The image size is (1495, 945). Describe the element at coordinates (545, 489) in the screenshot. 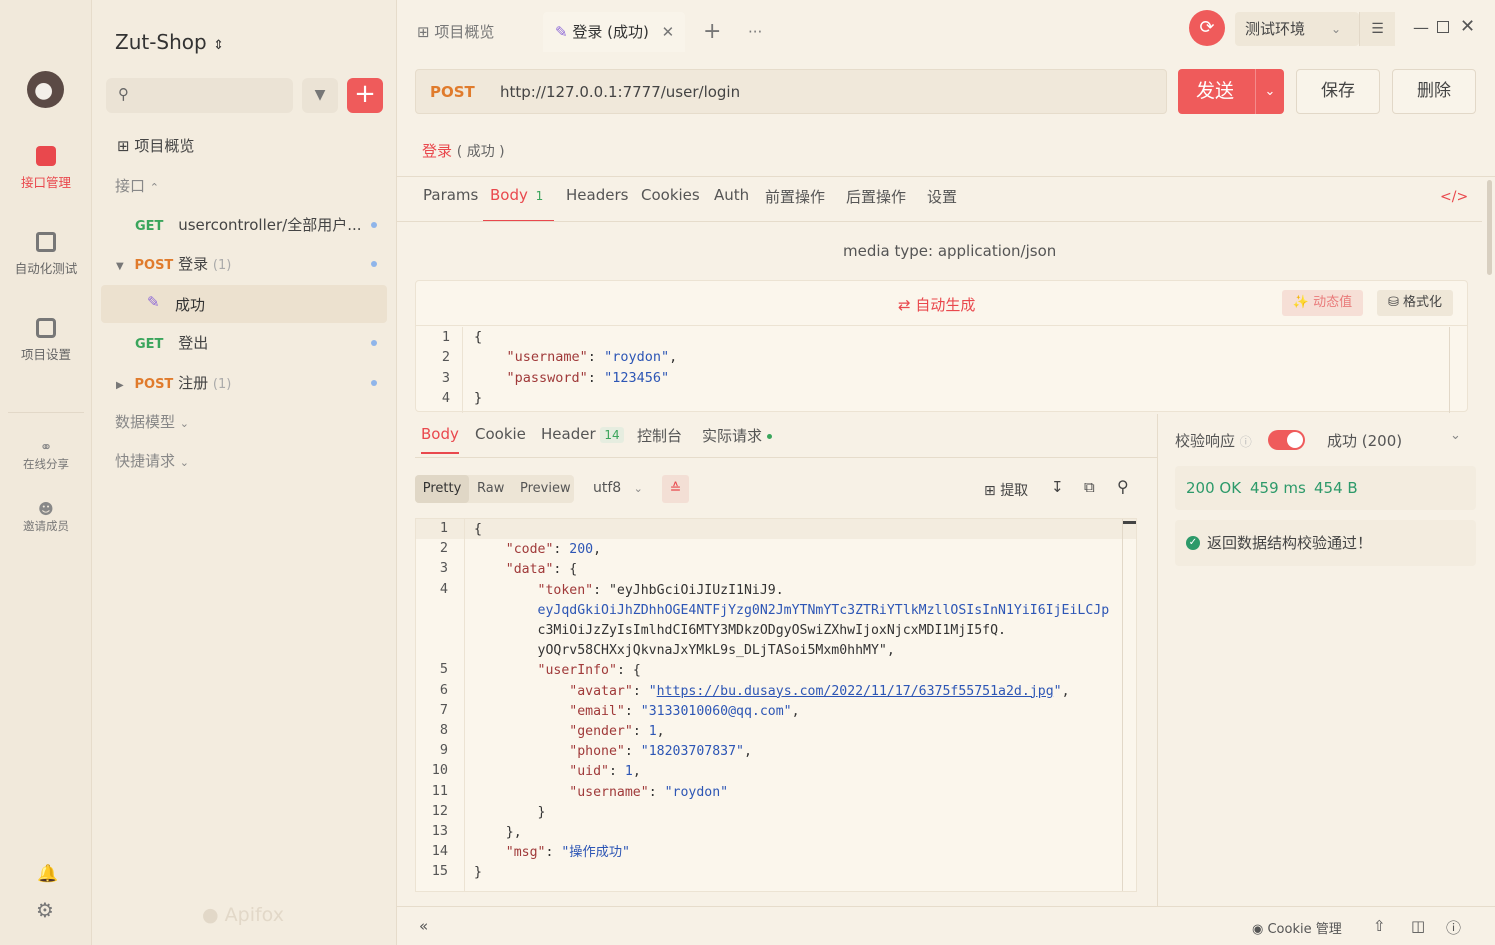

I see `mode-preview: Preview` at that location.